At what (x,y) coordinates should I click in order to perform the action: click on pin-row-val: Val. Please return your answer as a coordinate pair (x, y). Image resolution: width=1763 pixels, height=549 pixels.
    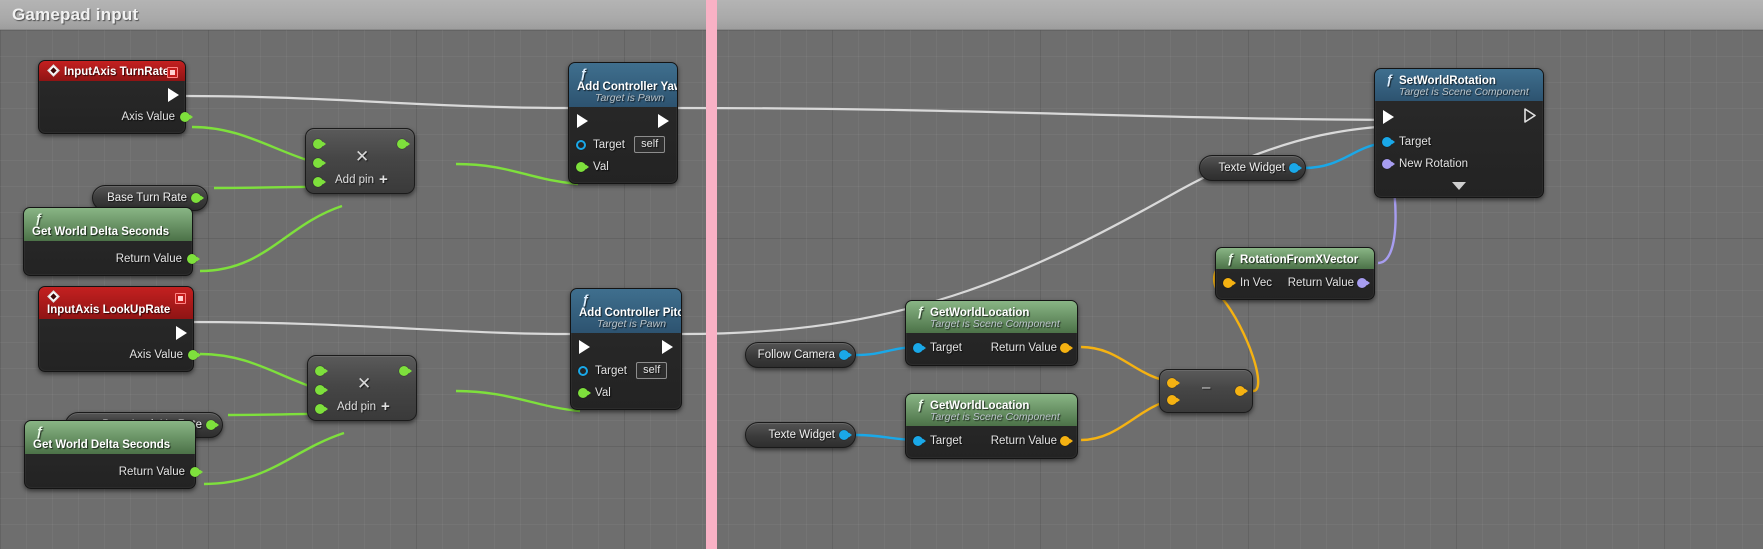
    Looking at the image, I should click on (623, 167).